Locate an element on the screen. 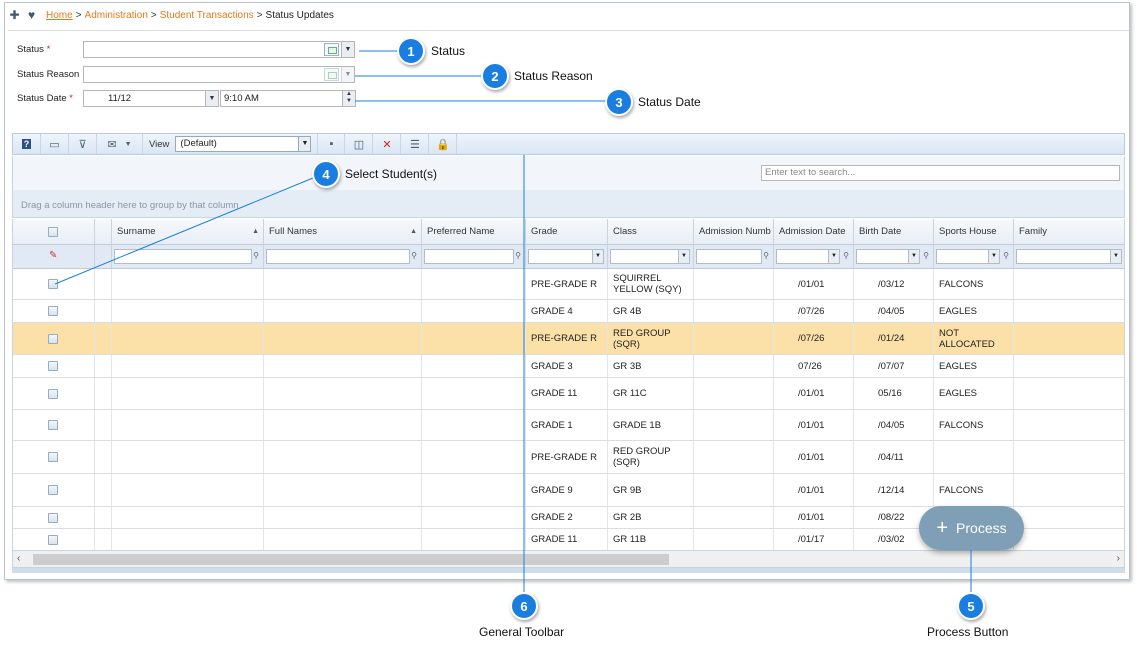 This screenshot has height=656, width=1137. callout-3: 3 is located at coordinates (619, 102).